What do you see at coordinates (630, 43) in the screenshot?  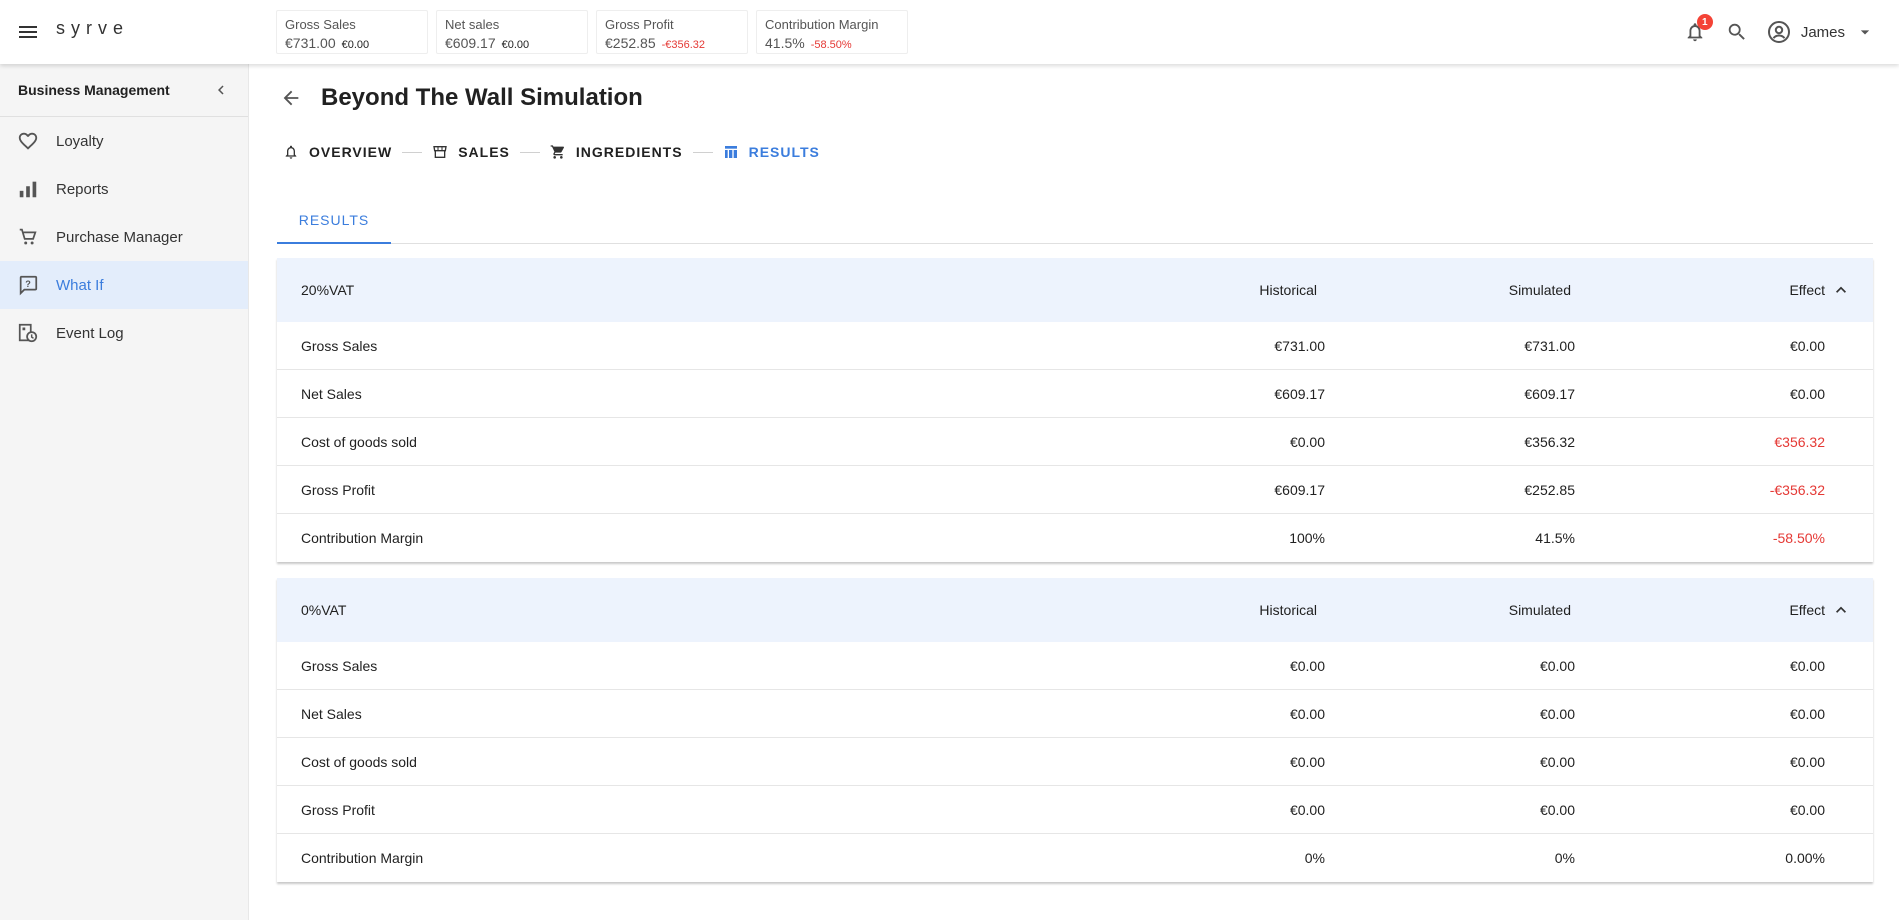 I see `kpi-value: €252.85` at bounding box center [630, 43].